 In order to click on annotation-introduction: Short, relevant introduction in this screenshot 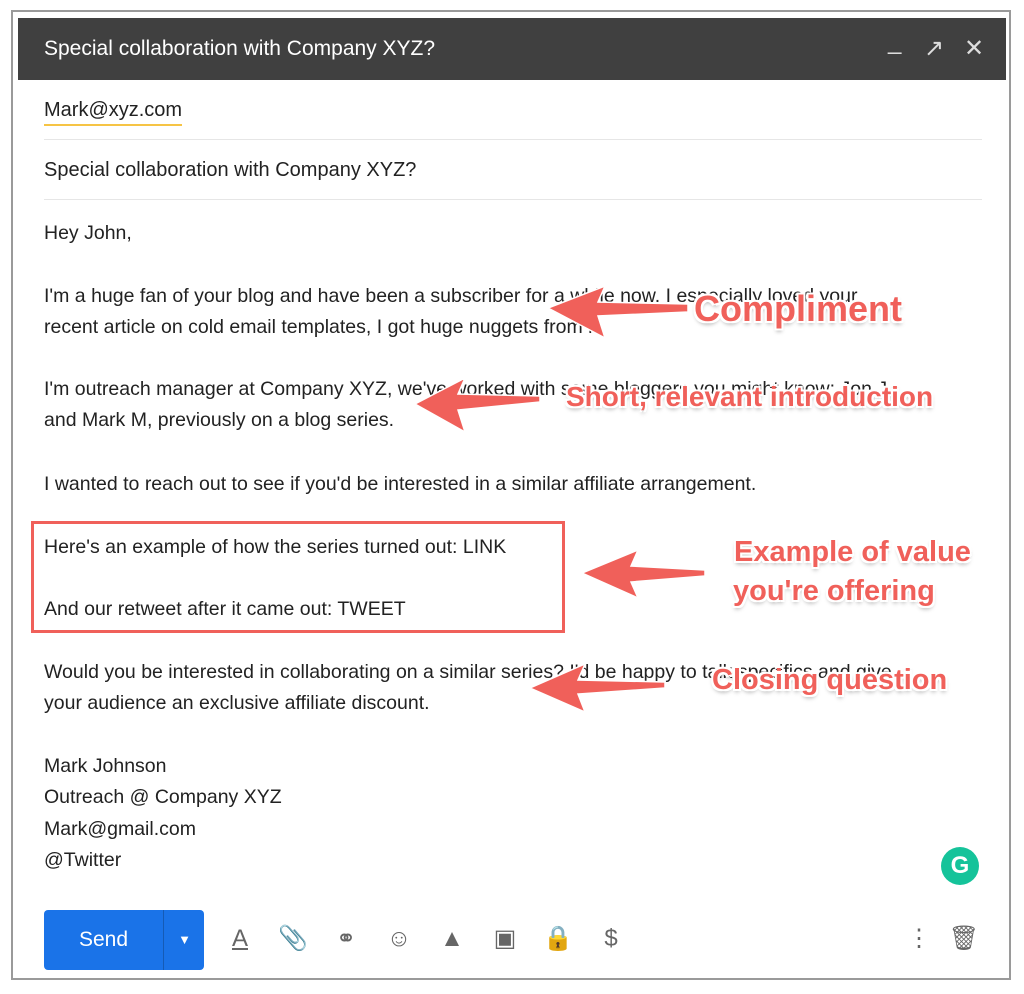, I will do `click(750, 396)`.